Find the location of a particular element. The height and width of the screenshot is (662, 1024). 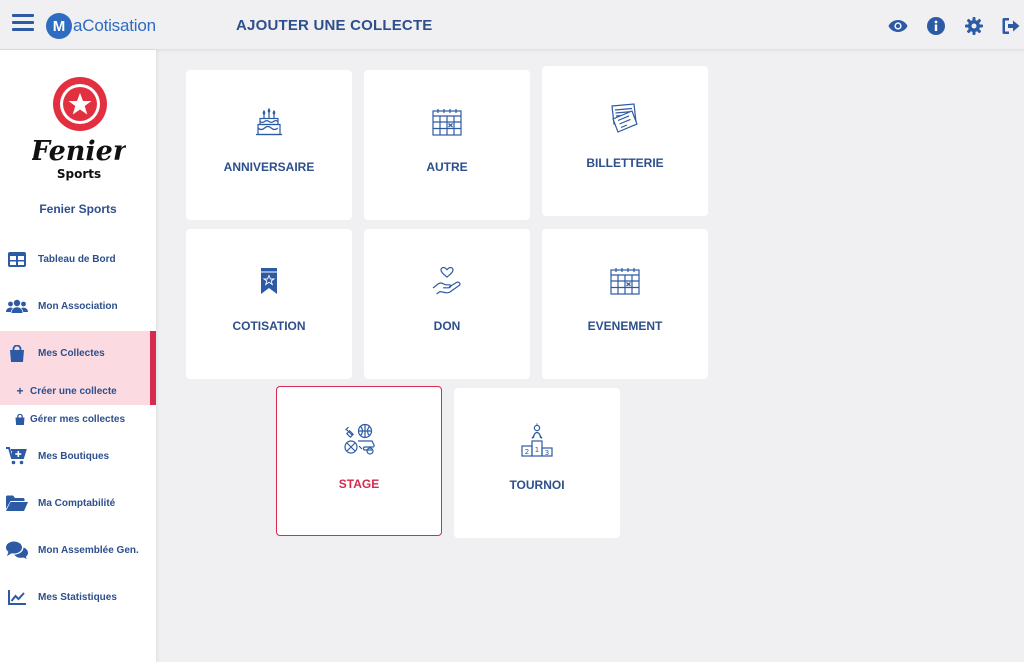

app-logo: M aCotisation is located at coordinates (101, 26).